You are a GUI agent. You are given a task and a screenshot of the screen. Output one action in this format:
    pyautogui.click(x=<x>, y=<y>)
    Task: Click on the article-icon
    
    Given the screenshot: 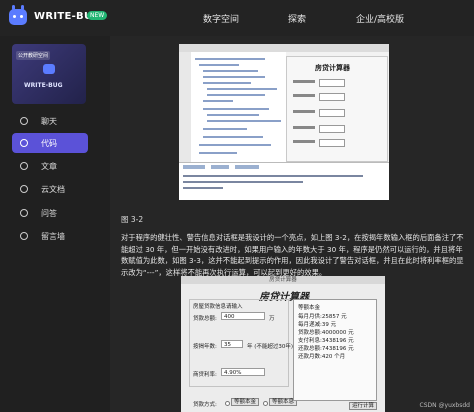 What is the action you would take?
    pyautogui.click(x=24, y=166)
    